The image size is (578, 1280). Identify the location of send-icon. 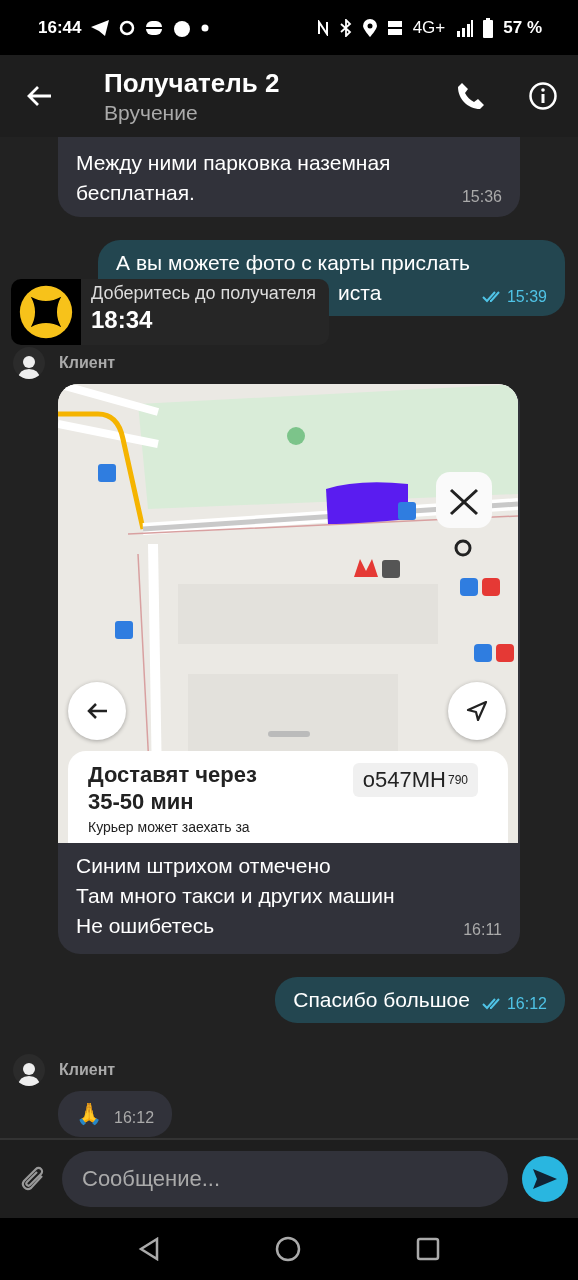
(545, 1179).